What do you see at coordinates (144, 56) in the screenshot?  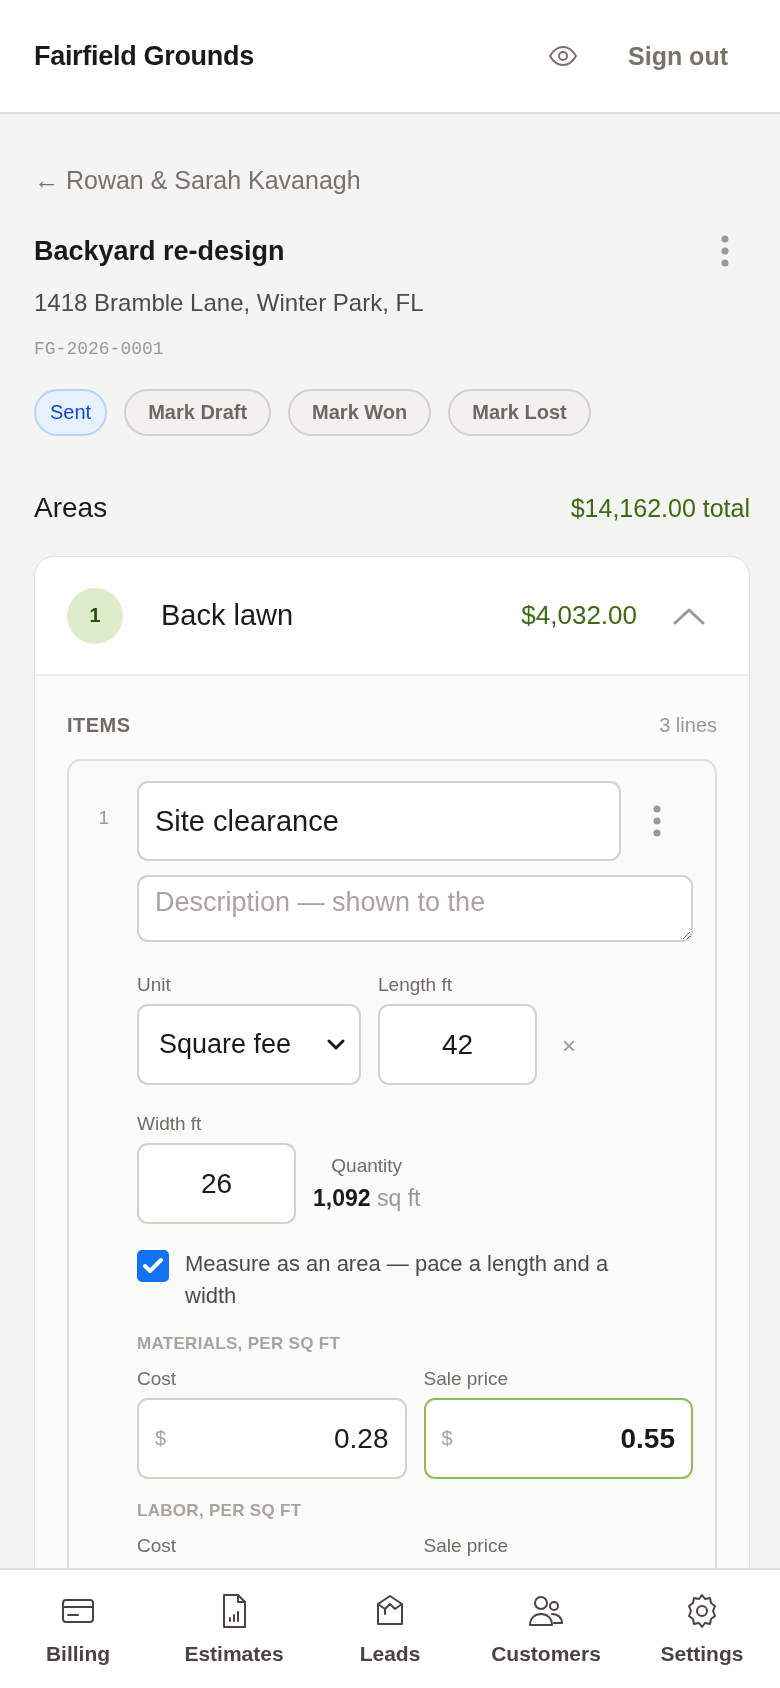 I see `brand-name: Fairfield Grounds` at bounding box center [144, 56].